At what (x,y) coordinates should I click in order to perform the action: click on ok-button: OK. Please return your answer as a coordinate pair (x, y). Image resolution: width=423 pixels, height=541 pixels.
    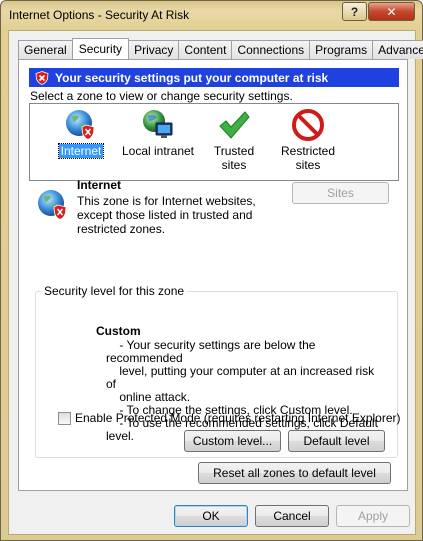
    Looking at the image, I should click on (211, 516).